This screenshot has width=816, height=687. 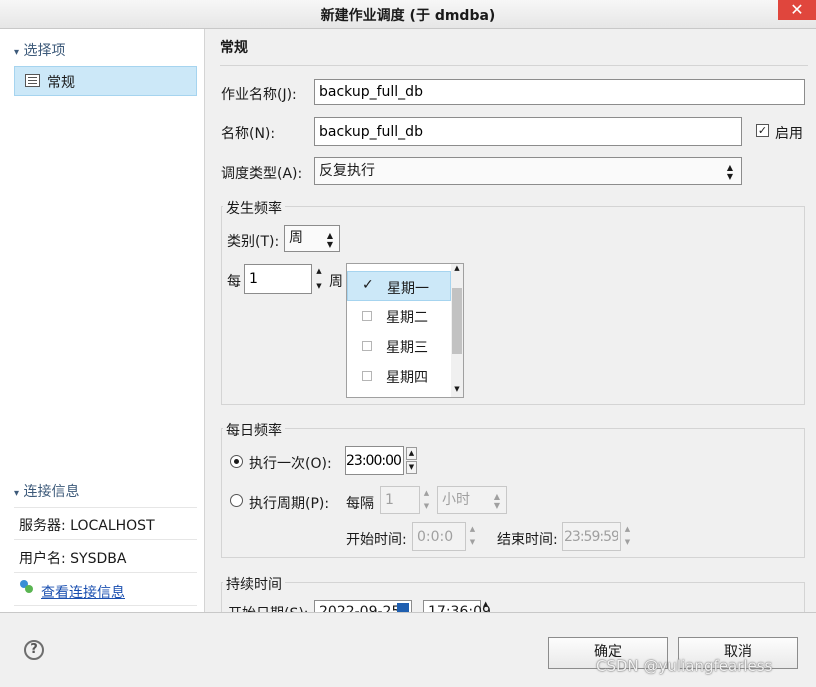 I want to click on list-item: 星期四, so click(x=399, y=376).